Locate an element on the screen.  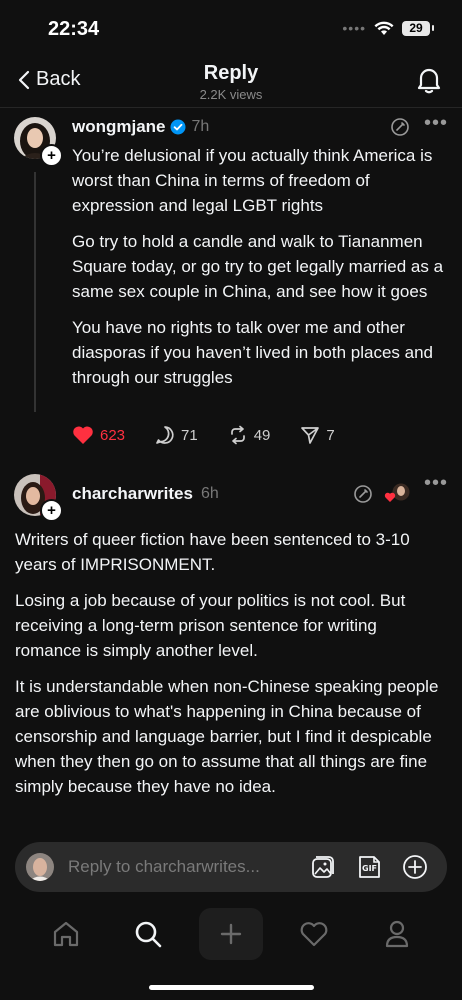
nav-divider is located at coordinates (231, 107).